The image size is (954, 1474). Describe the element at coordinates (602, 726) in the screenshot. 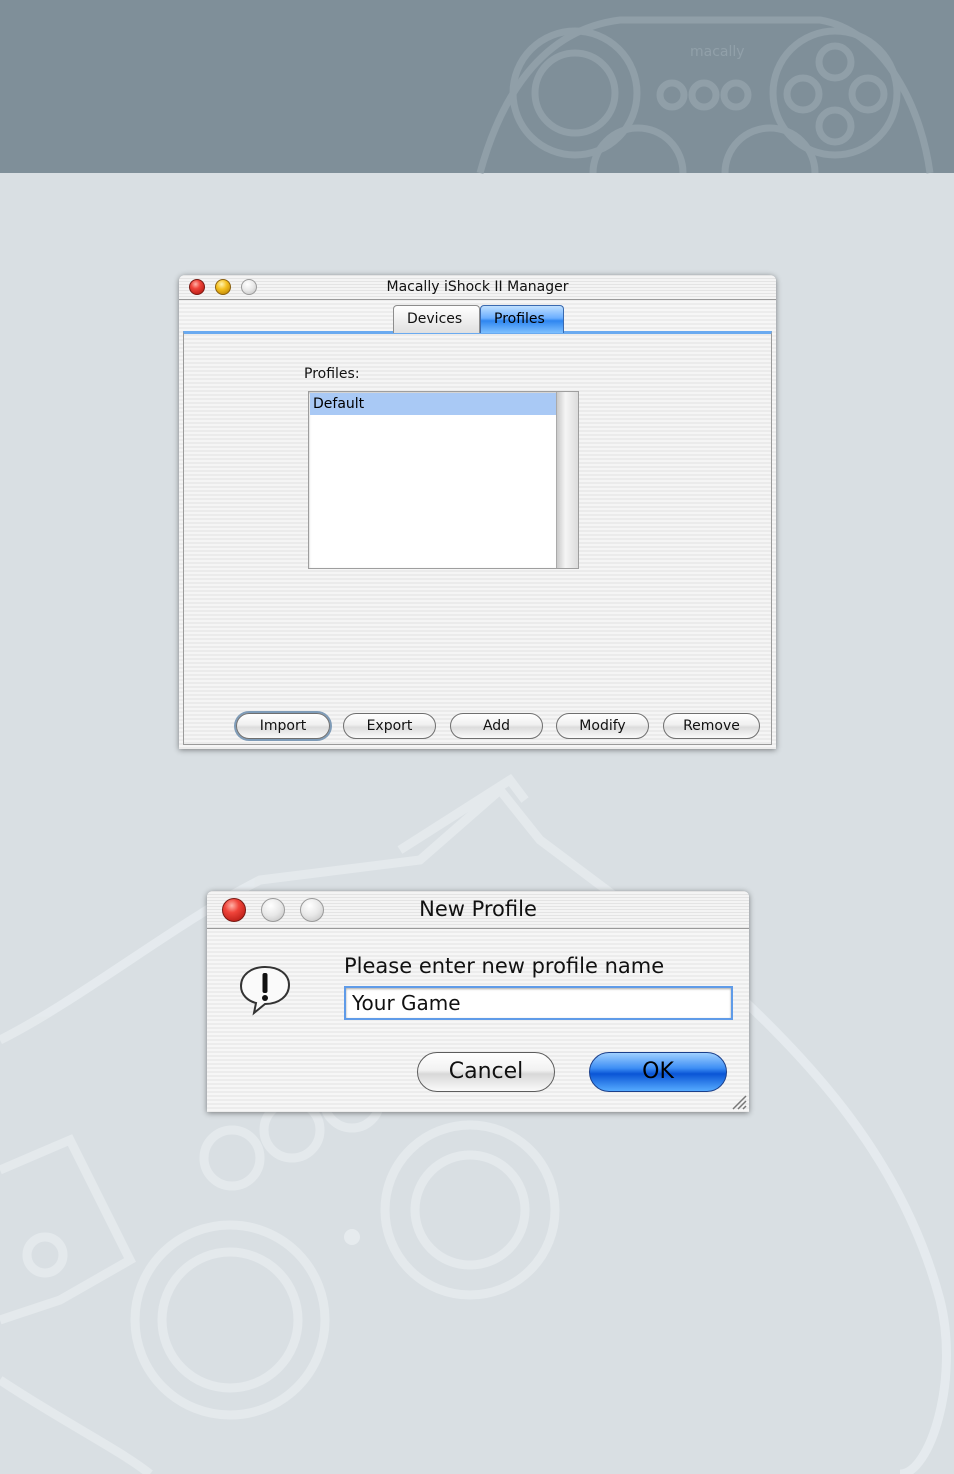

I see `modify-button: Modify` at that location.